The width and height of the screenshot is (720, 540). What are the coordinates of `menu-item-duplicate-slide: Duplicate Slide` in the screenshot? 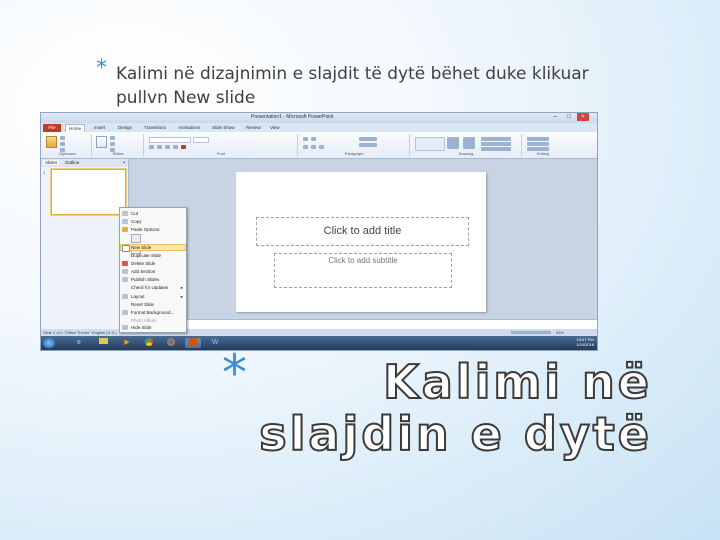 It's located at (153, 255).